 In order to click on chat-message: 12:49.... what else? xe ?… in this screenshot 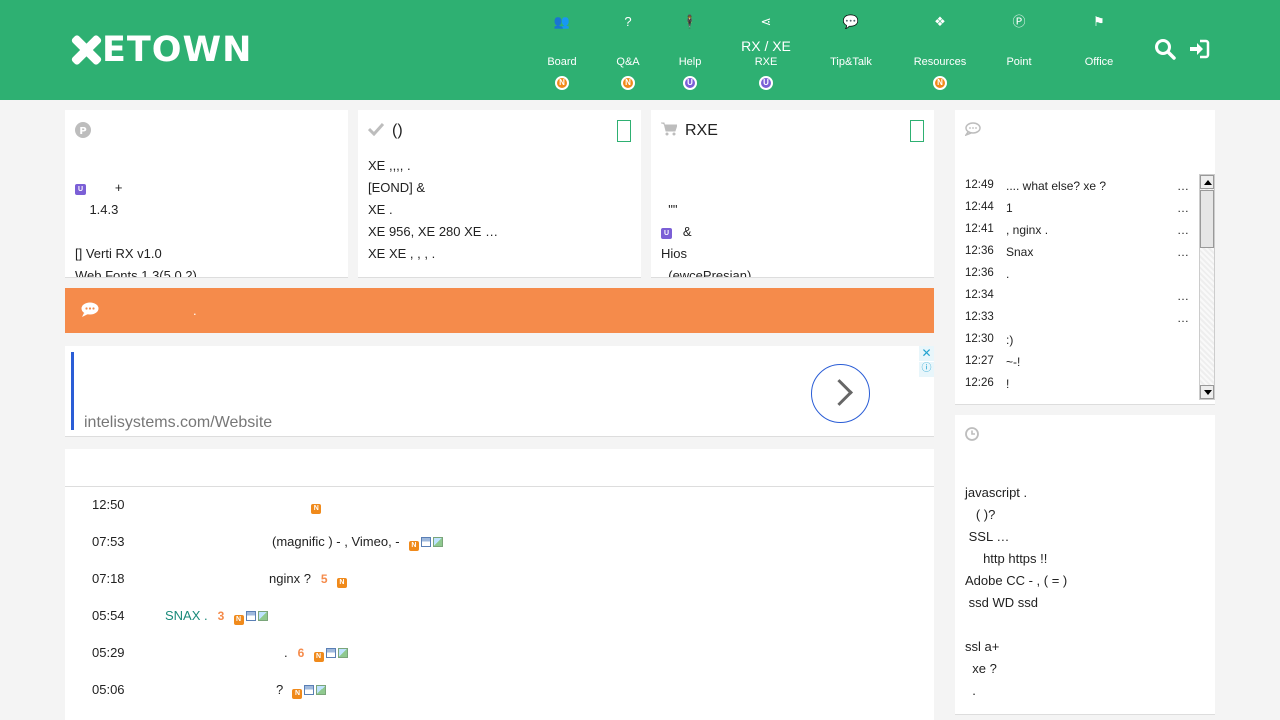, I will do `click(1077, 187)`.